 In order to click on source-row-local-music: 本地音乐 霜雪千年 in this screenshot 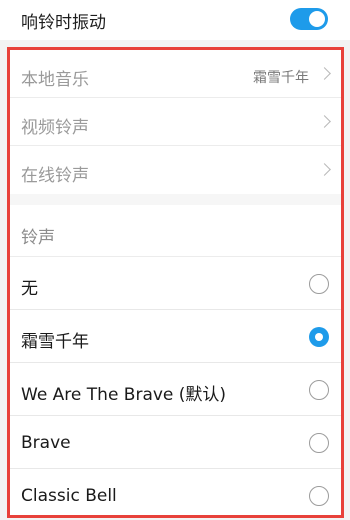, I will do `click(175, 74)`.